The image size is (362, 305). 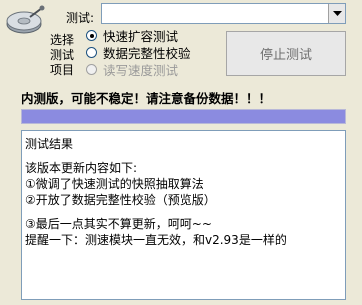 What do you see at coordinates (62, 55) in the screenshot?
I see `mode-title-line: 测试` at bounding box center [62, 55].